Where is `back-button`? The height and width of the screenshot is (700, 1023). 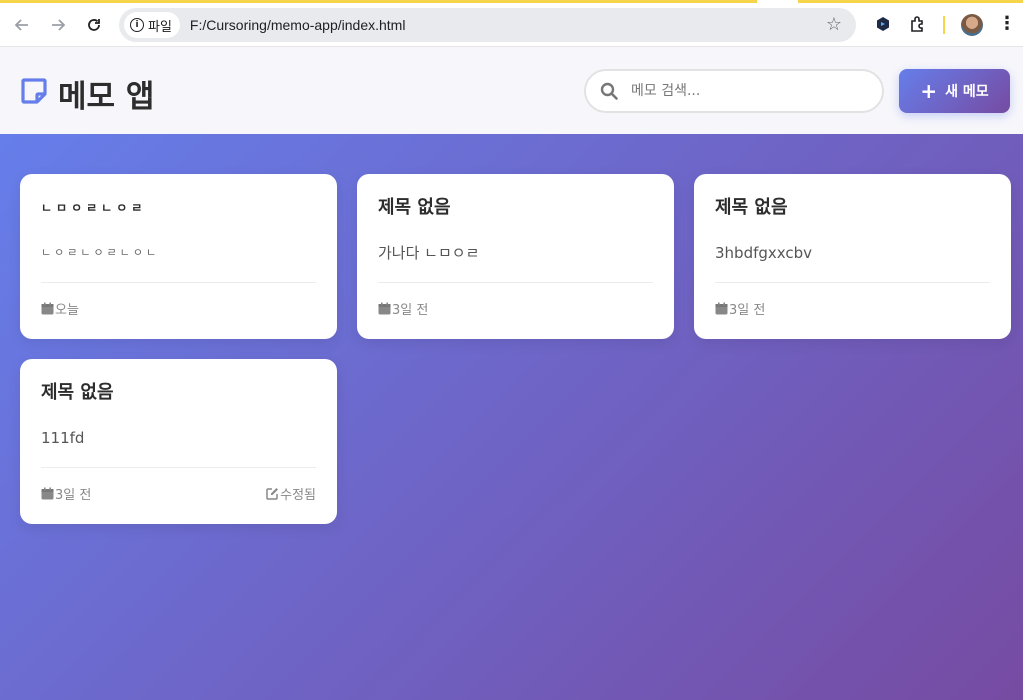
back-button is located at coordinates (22, 25).